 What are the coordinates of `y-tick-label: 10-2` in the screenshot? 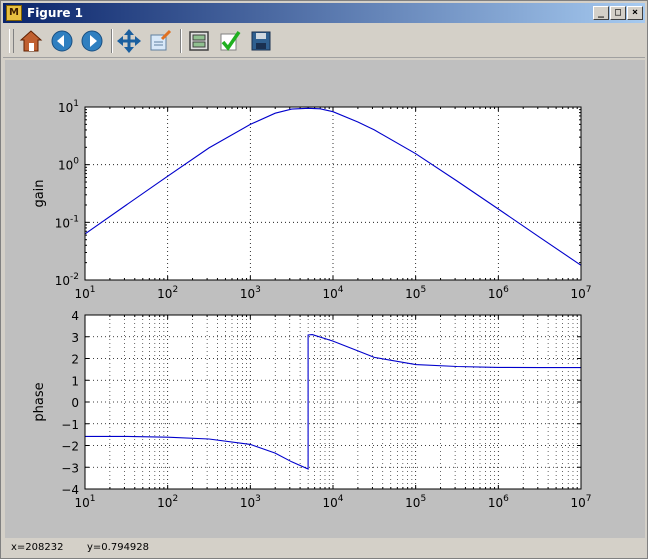 It's located at (67, 280).